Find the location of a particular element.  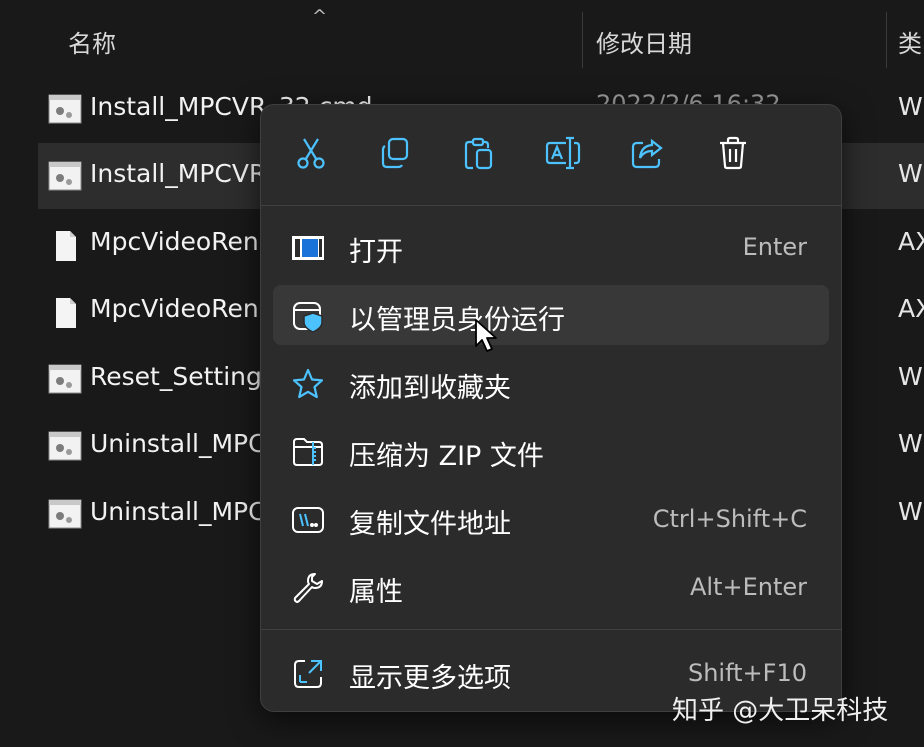

menu-item-label: 压缩为 ZIP 文件 is located at coordinates (446, 456).